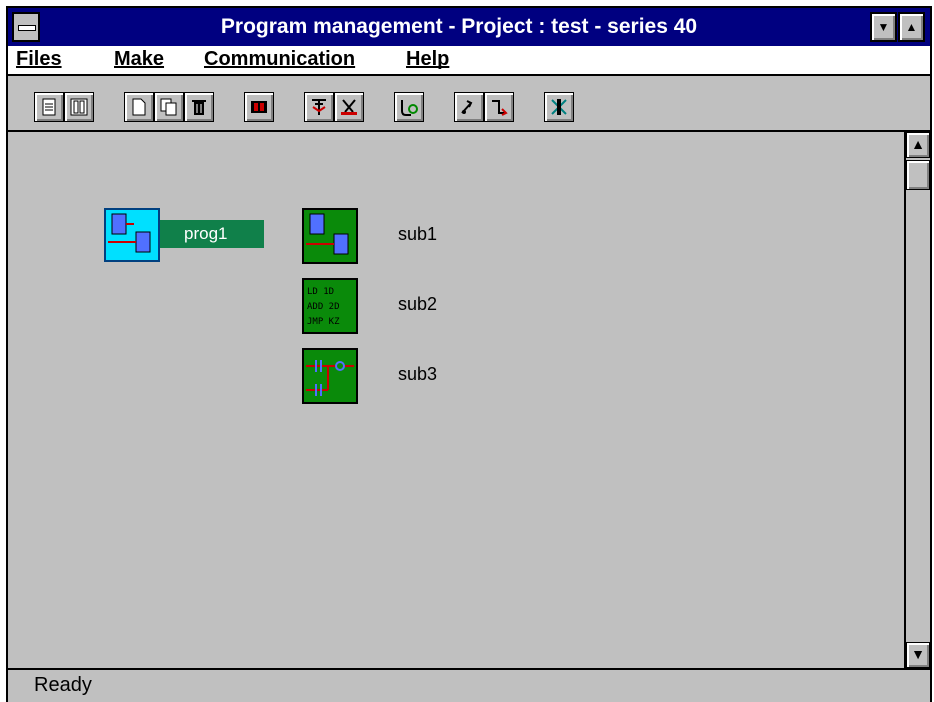  I want to click on prog1-program-icon, so click(132, 235).